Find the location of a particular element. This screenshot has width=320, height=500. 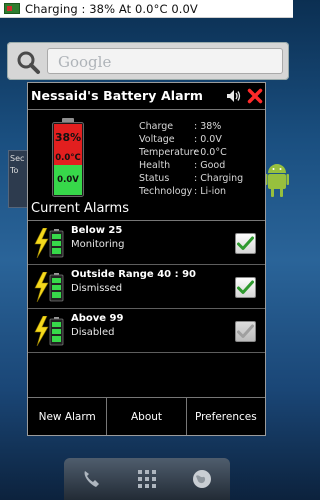

battery-voltage: 0.0V is located at coordinates (68, 180).